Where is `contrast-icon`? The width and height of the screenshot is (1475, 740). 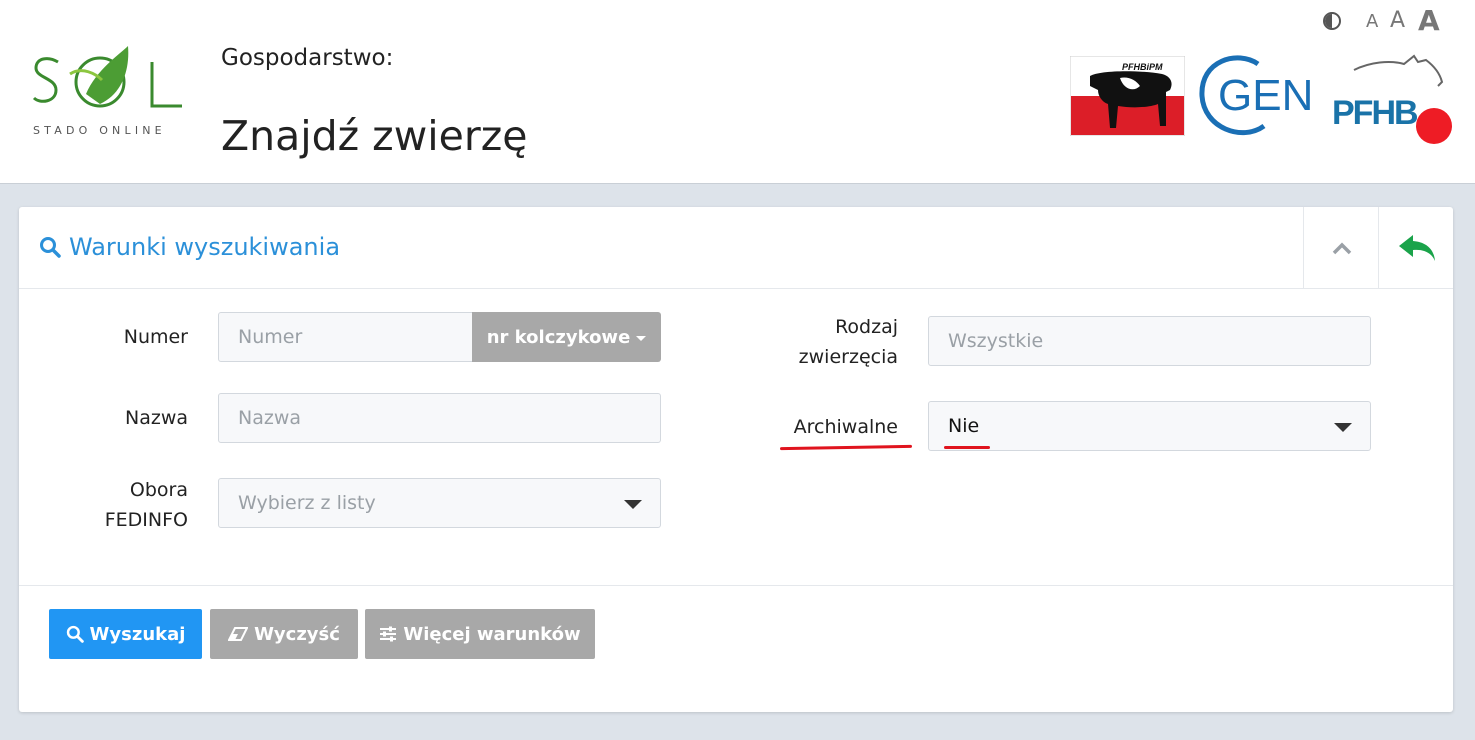
contrast-icon is located at coordinates (1332, 21).